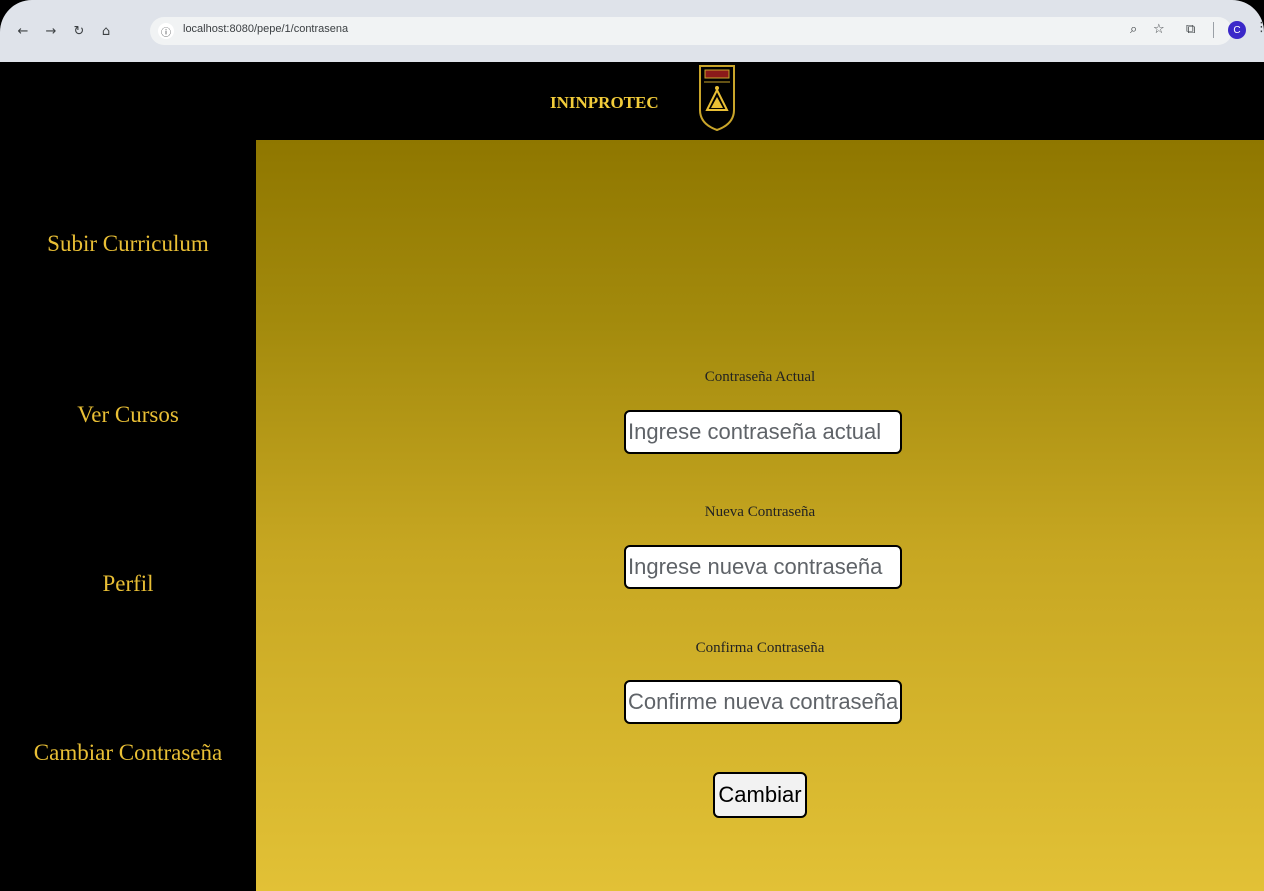 The height and width of the screenshot is (891, 1264). Describe the element at coordinates (265, 29) in the screenshot. I see `url-text: localhost:8080/pepe/1/contrasena` at that location.